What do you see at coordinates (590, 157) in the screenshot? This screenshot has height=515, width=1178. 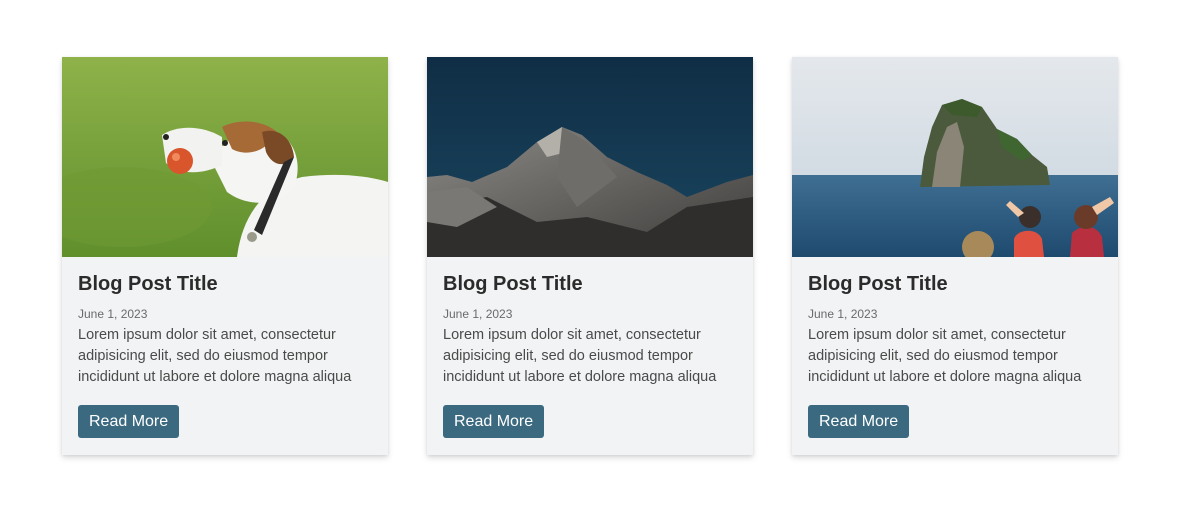 I see `blog-card-image-mountain` at bounding box center [590, 157].